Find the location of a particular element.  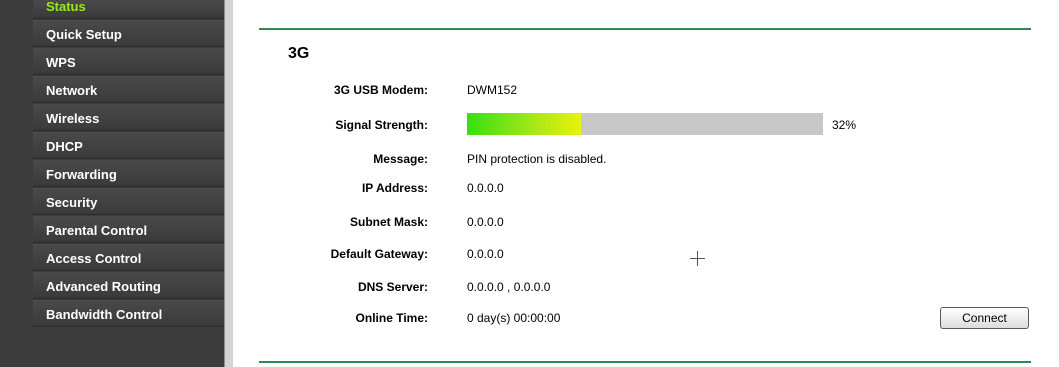

dns-value: 0.0.0.0 , 0.0.0.0 is located at coordinates (509, 287).